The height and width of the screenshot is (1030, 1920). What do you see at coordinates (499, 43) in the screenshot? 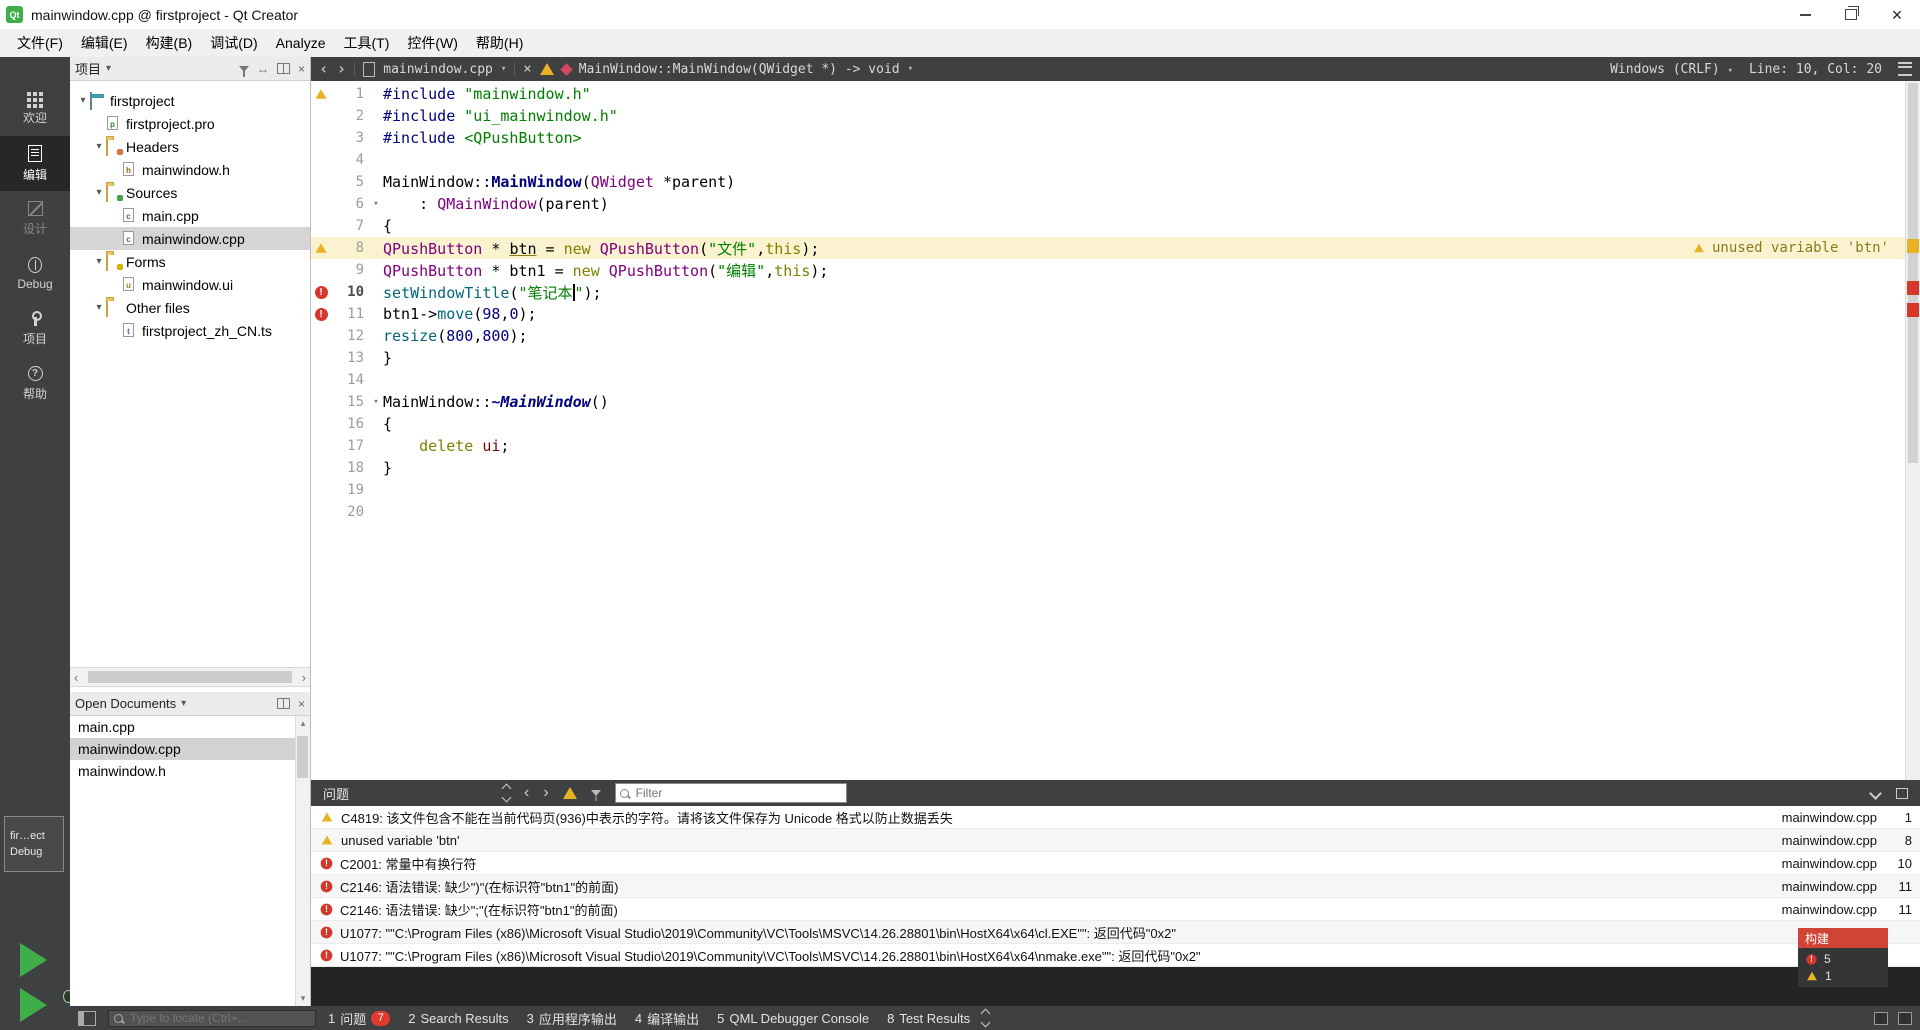
I see `menu-item-帮助(H): 帮助(H)` at bounding box center [499, 43].